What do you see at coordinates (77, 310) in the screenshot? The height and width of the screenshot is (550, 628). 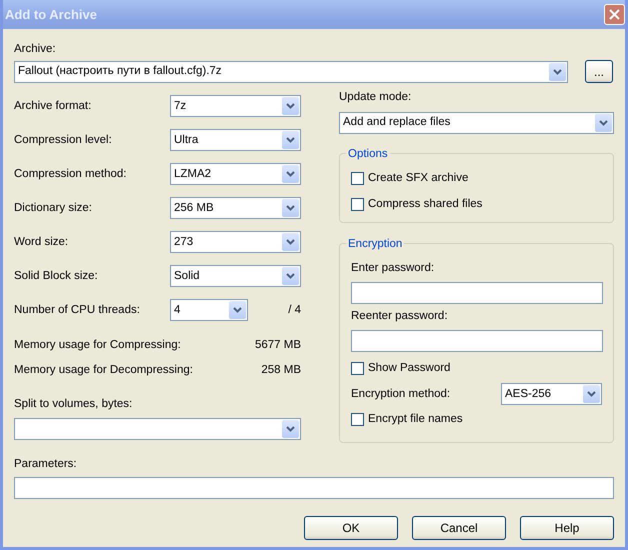 I see `setting-label: Number of CPU threads:` at bounding box center [77, 310].